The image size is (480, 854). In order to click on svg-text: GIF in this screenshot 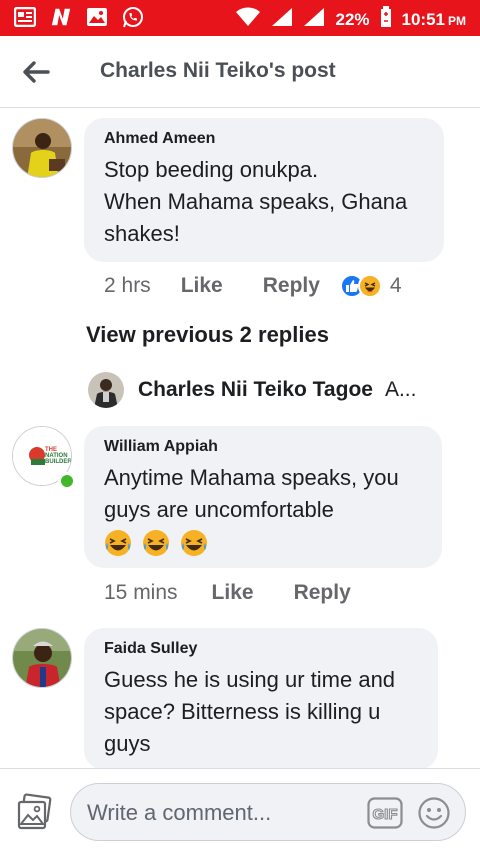, I will do `click(385, 814)`.